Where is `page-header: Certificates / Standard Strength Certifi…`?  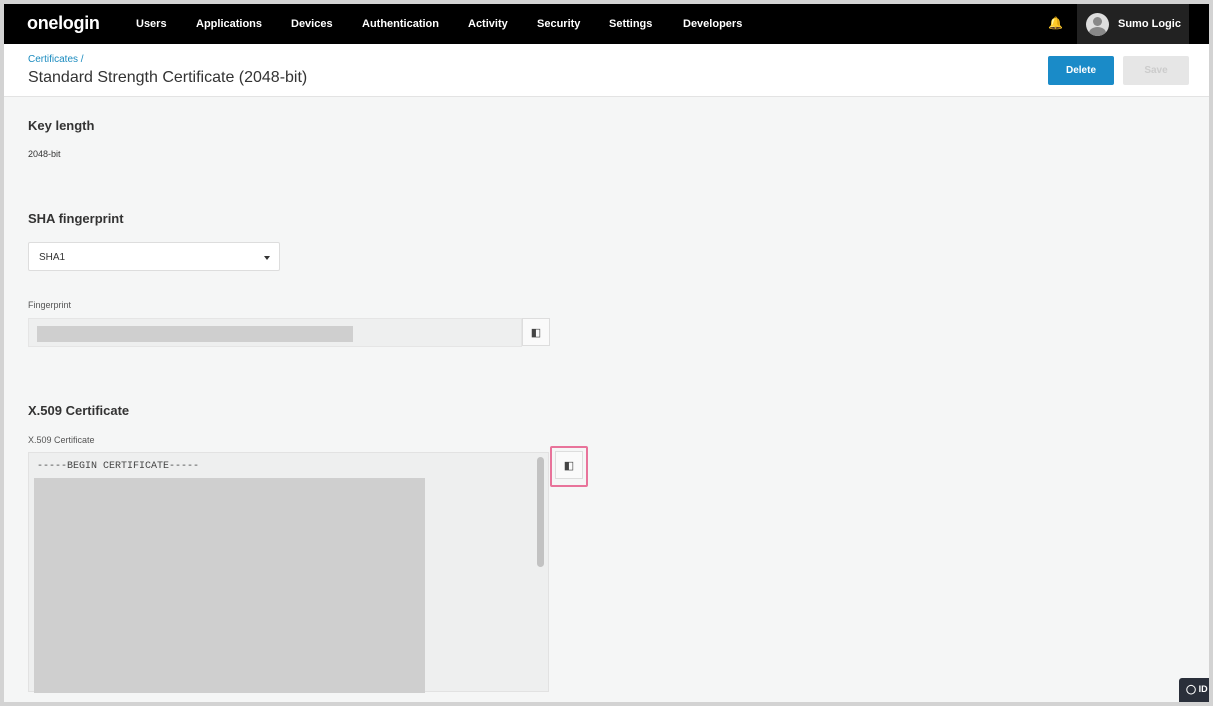
page-header: Certificates / Standard Strength Certifi… is located at coordinates (606, 70).